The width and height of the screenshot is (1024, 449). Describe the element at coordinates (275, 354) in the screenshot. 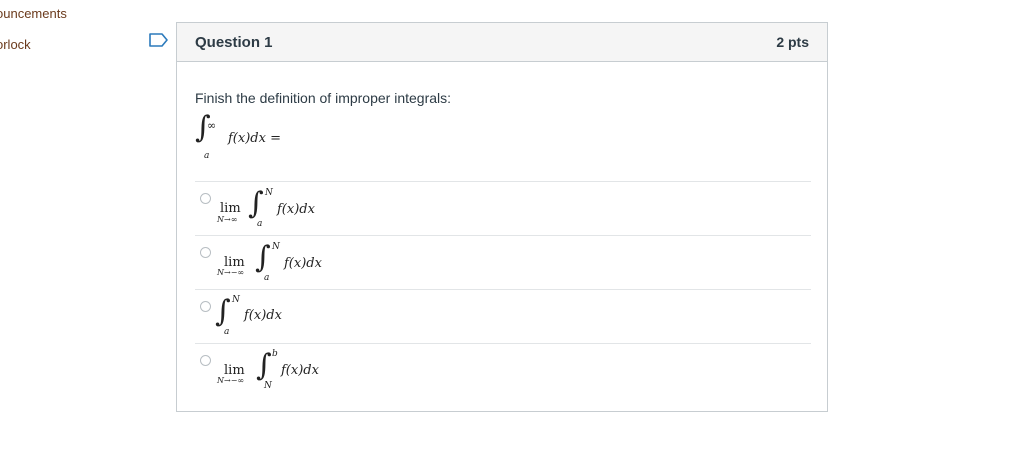

I see `integral-upper-limit: b` at that location.